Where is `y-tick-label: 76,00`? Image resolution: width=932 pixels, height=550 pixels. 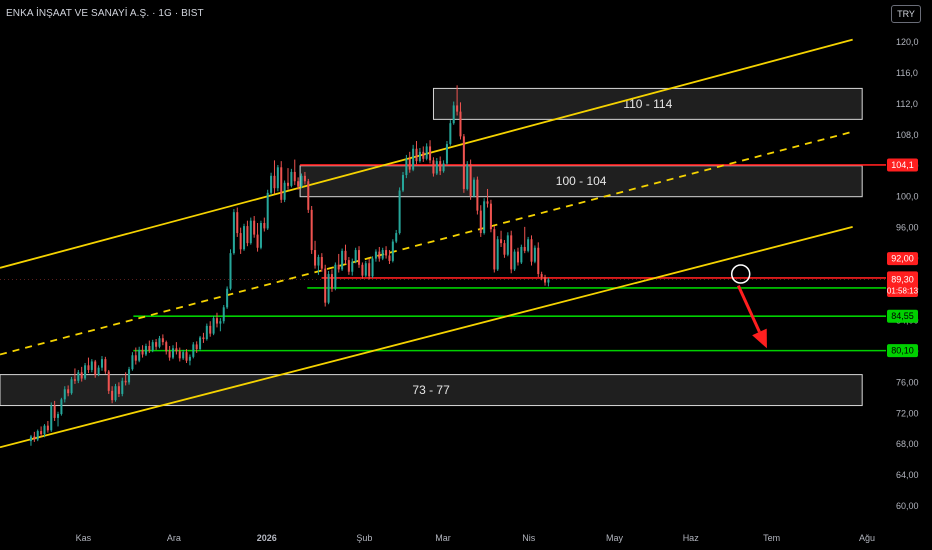 y-tick-label: 76,00 is located at coordinates (907, 382).